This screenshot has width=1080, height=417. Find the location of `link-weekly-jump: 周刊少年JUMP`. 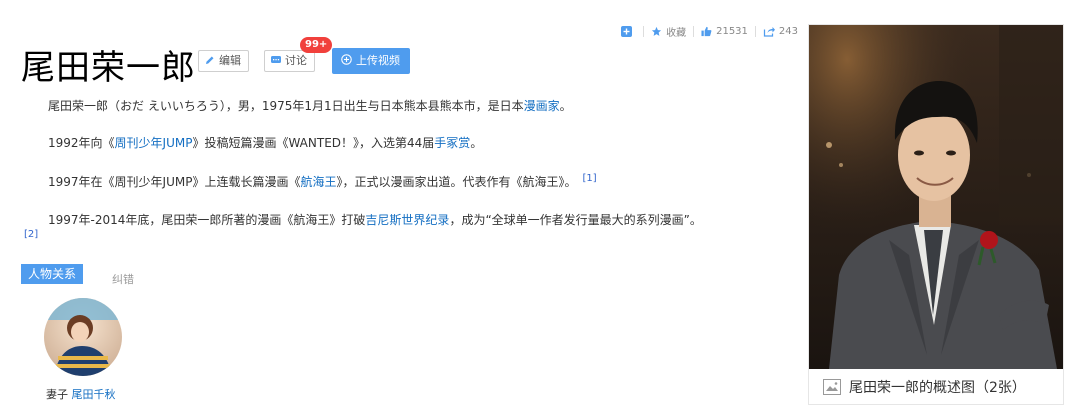

link-weekly-jump: 周刊少年JUMP is located at coordinates (154, 143).